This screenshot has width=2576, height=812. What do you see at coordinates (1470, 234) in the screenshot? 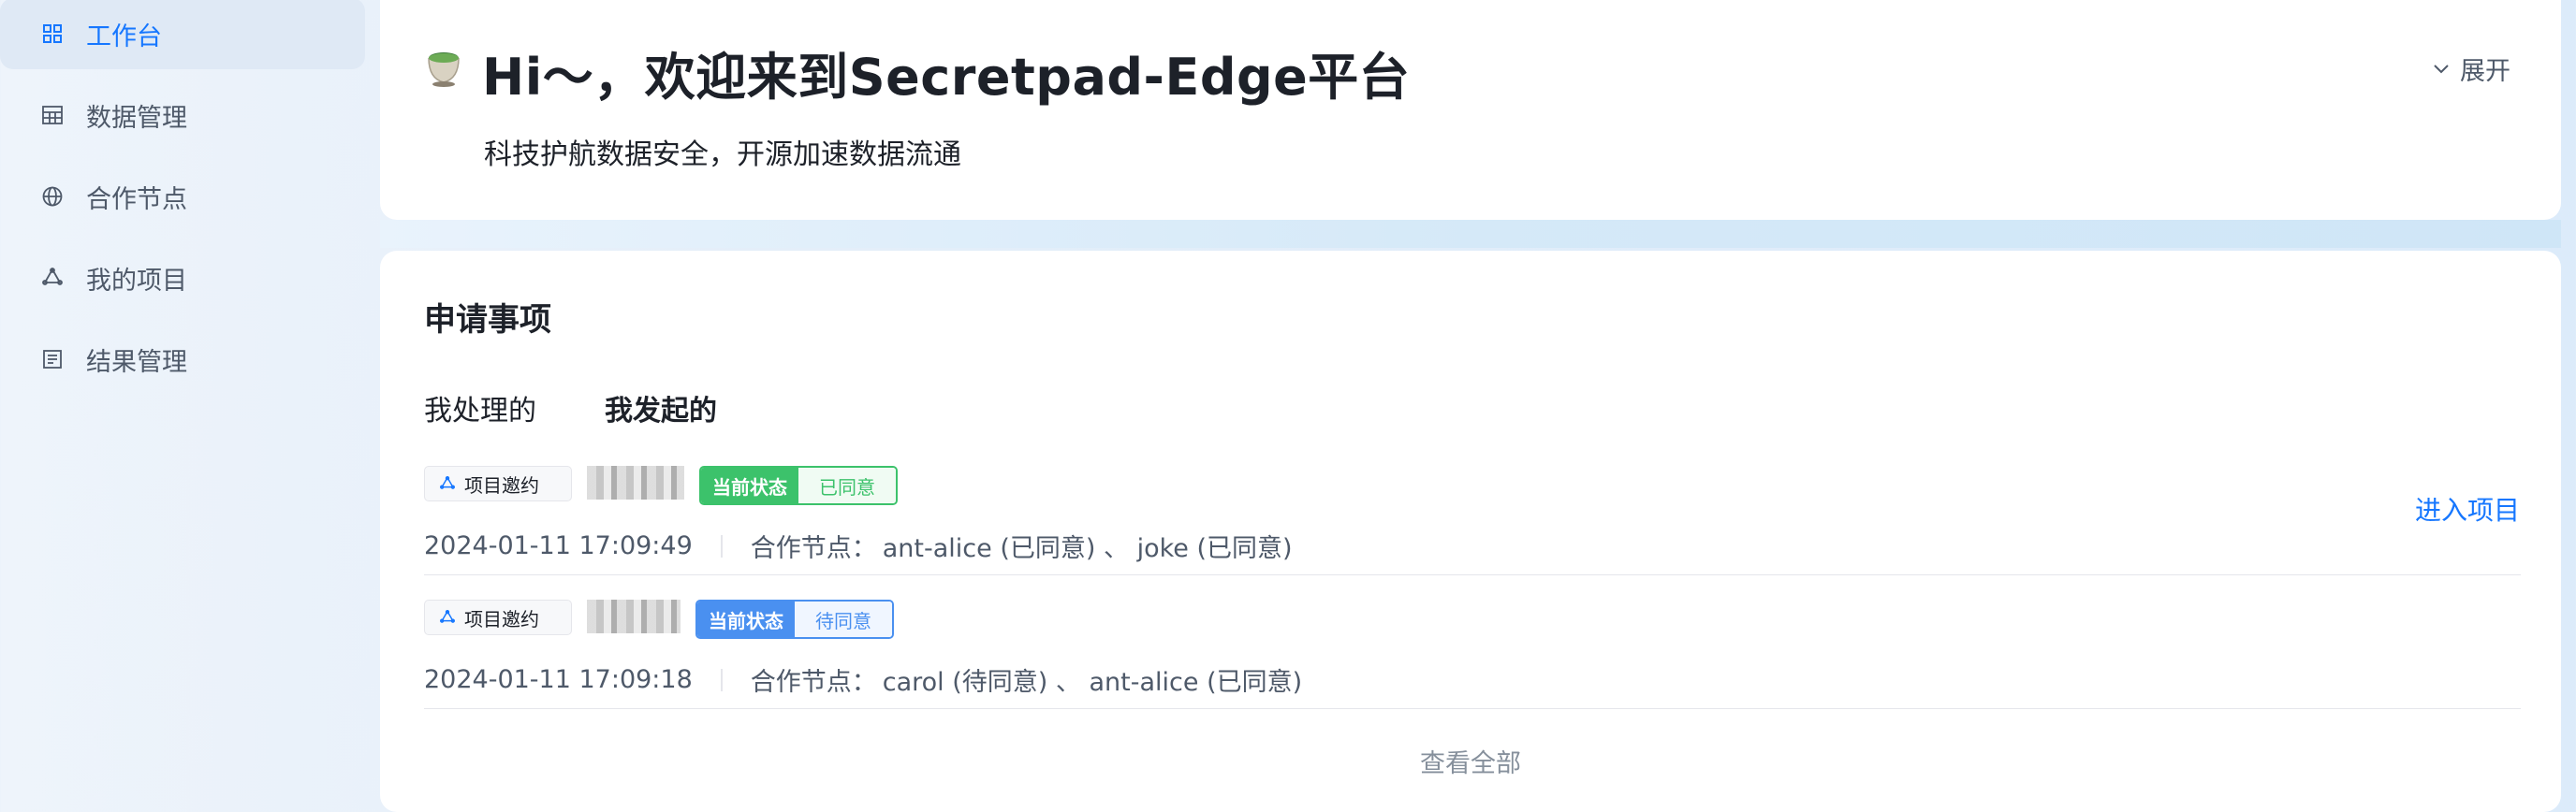
I see `decorative-stripe` at bounding box center [1470, 234].